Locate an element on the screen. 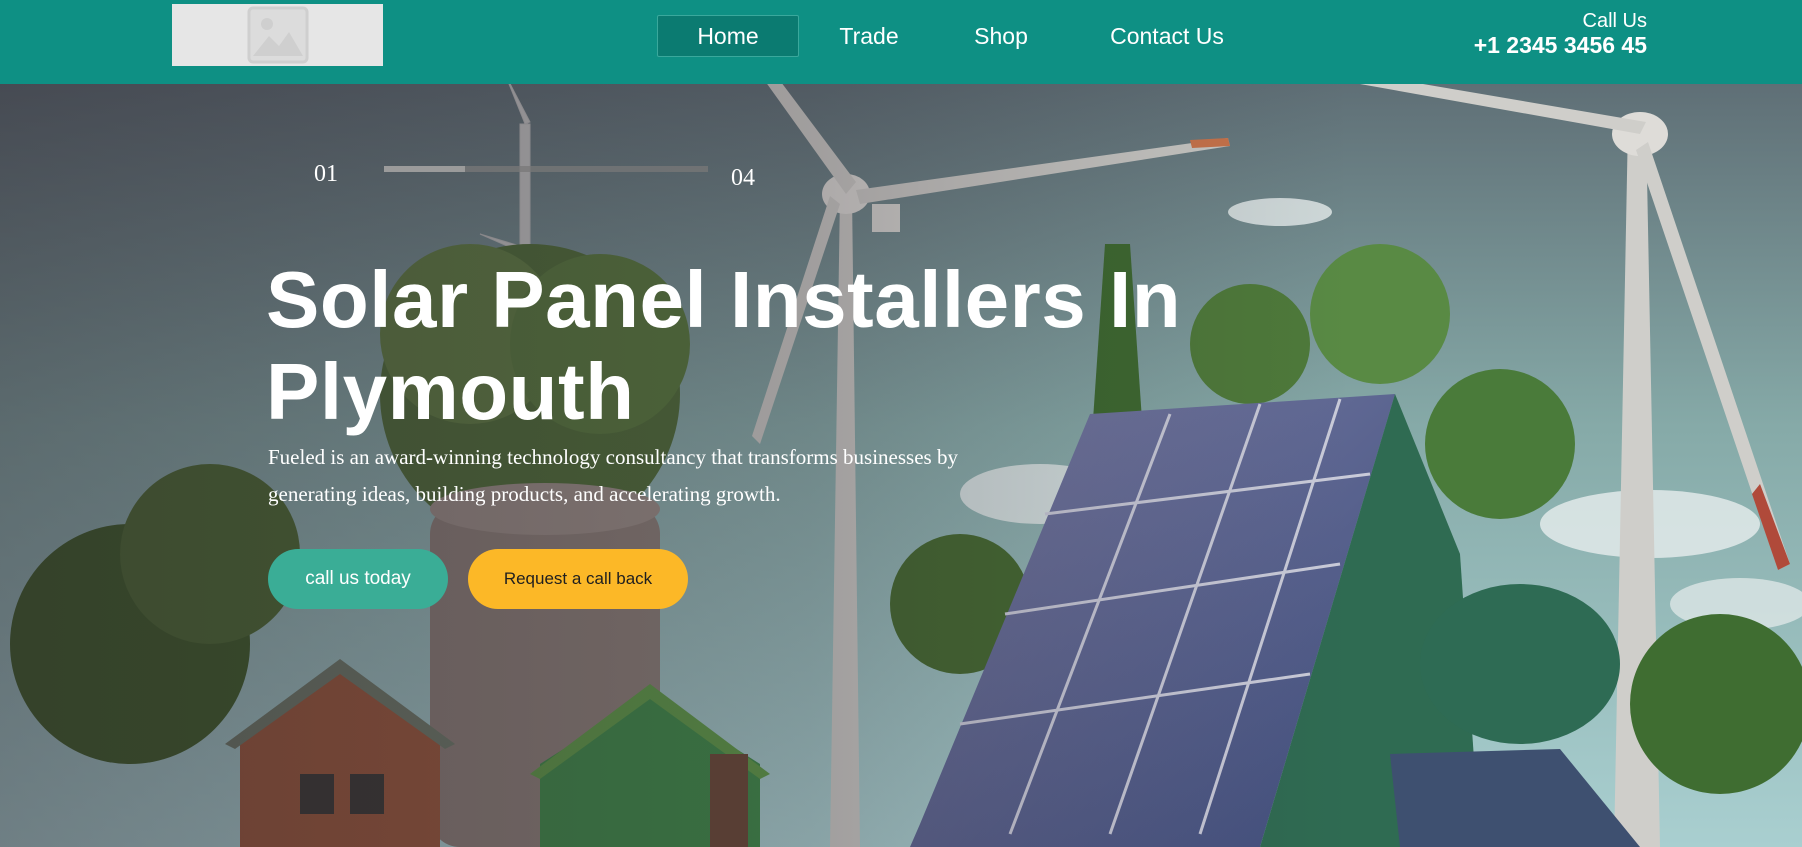 Image resolution: width=1802 pixels, height=847 pixels. nav-item-home: Home is located at coordinates (728, 36).